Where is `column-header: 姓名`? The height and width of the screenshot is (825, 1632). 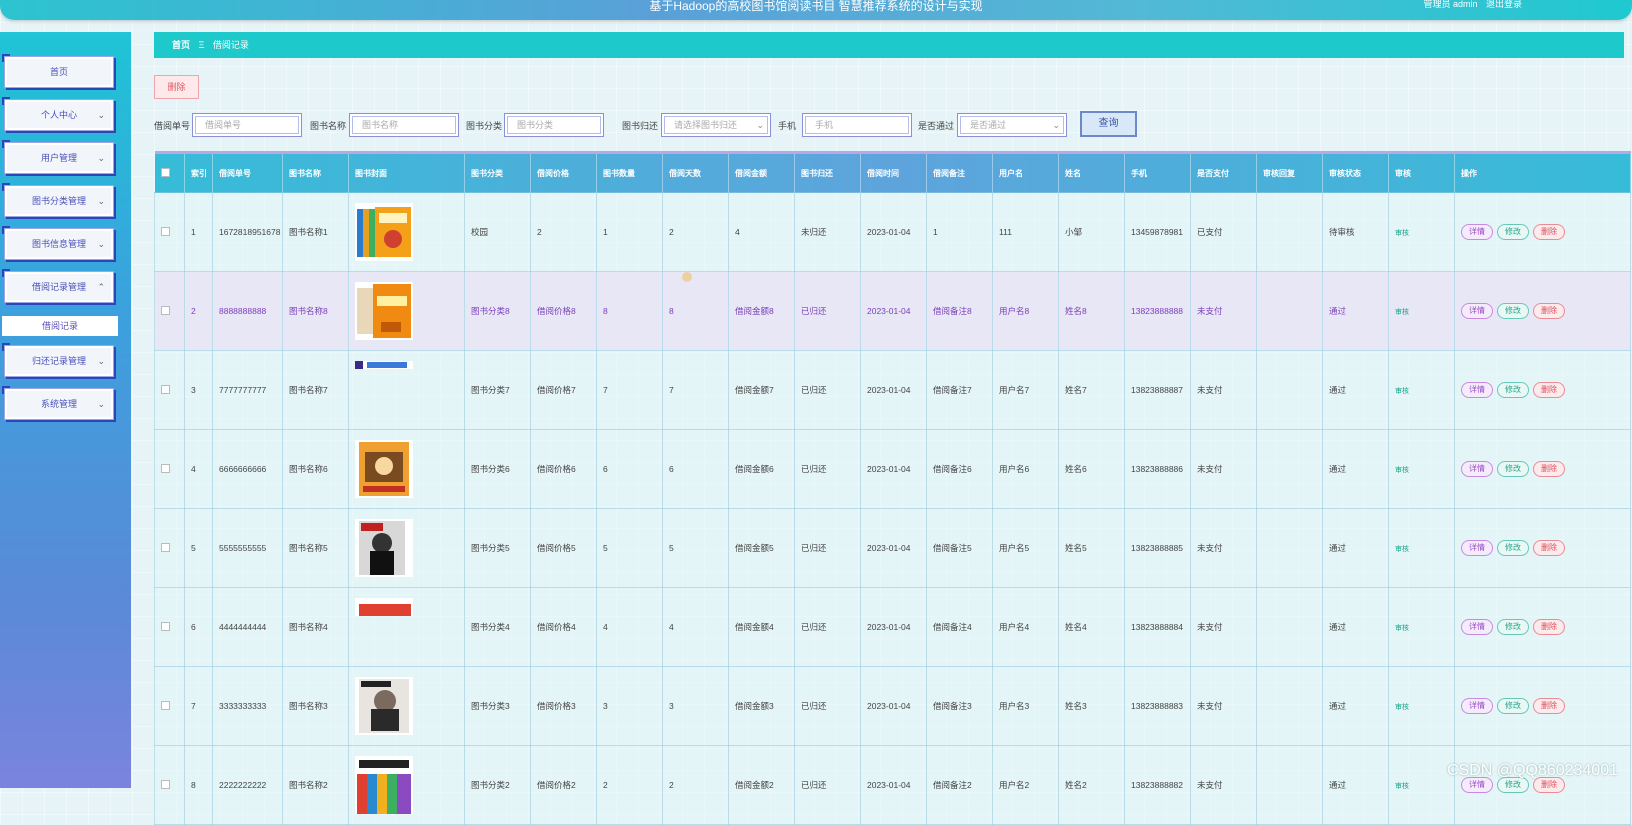
column-header: 姓名 is located at coordinates (1091, 172).